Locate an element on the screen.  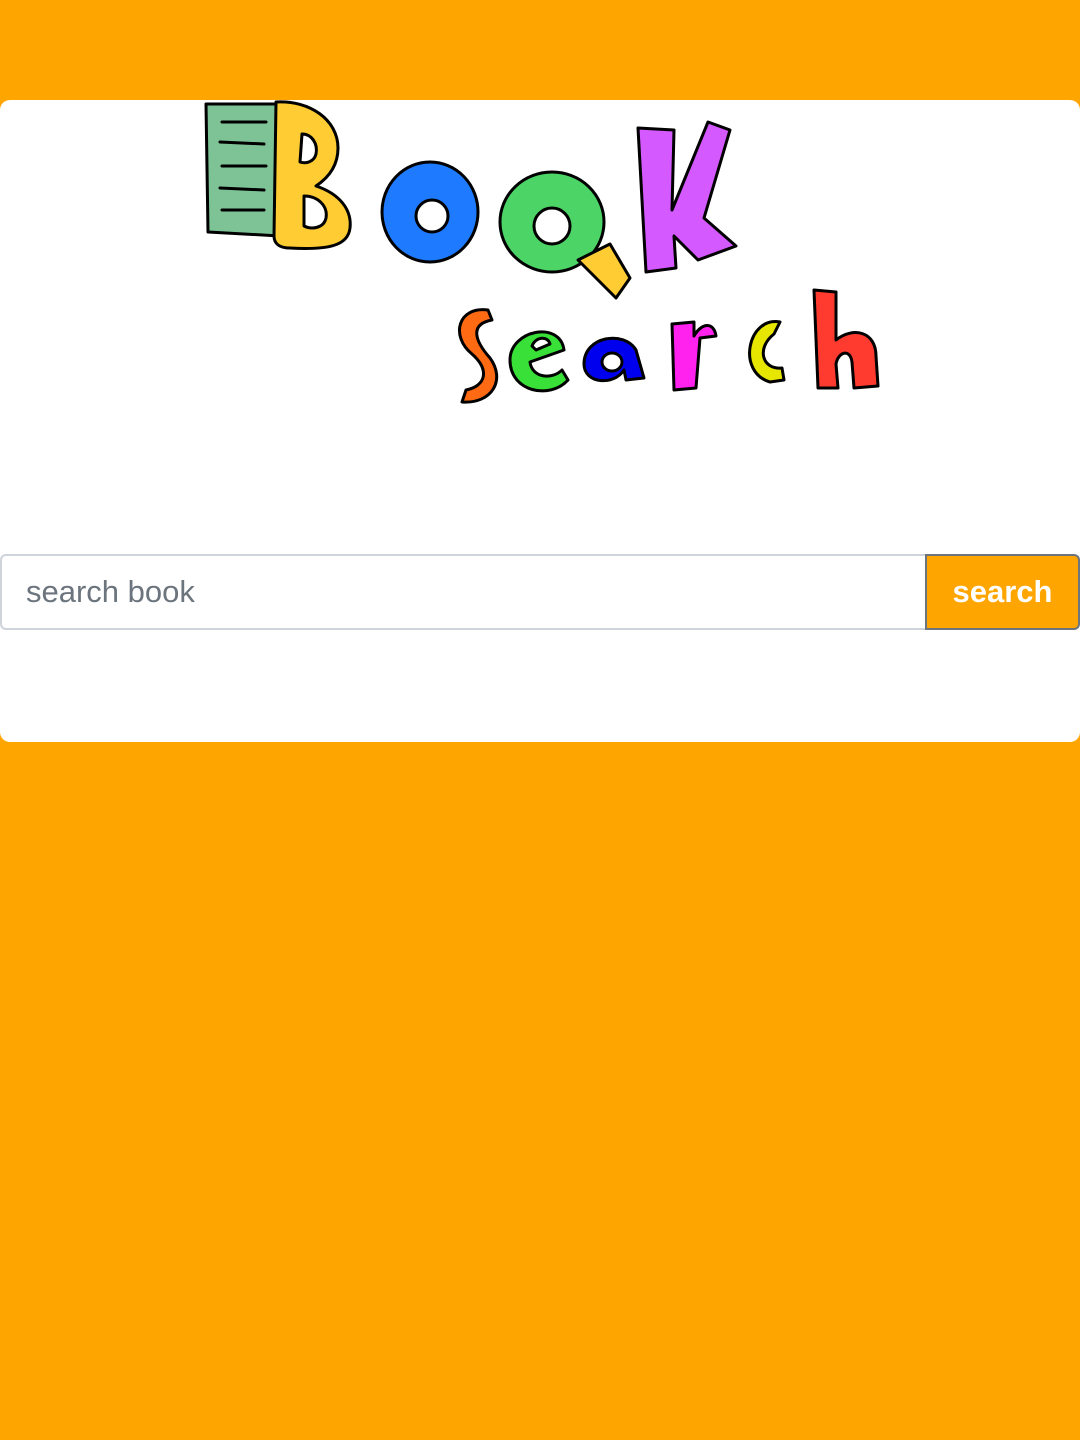
search-bar: search is located at coordinates (540, 592).